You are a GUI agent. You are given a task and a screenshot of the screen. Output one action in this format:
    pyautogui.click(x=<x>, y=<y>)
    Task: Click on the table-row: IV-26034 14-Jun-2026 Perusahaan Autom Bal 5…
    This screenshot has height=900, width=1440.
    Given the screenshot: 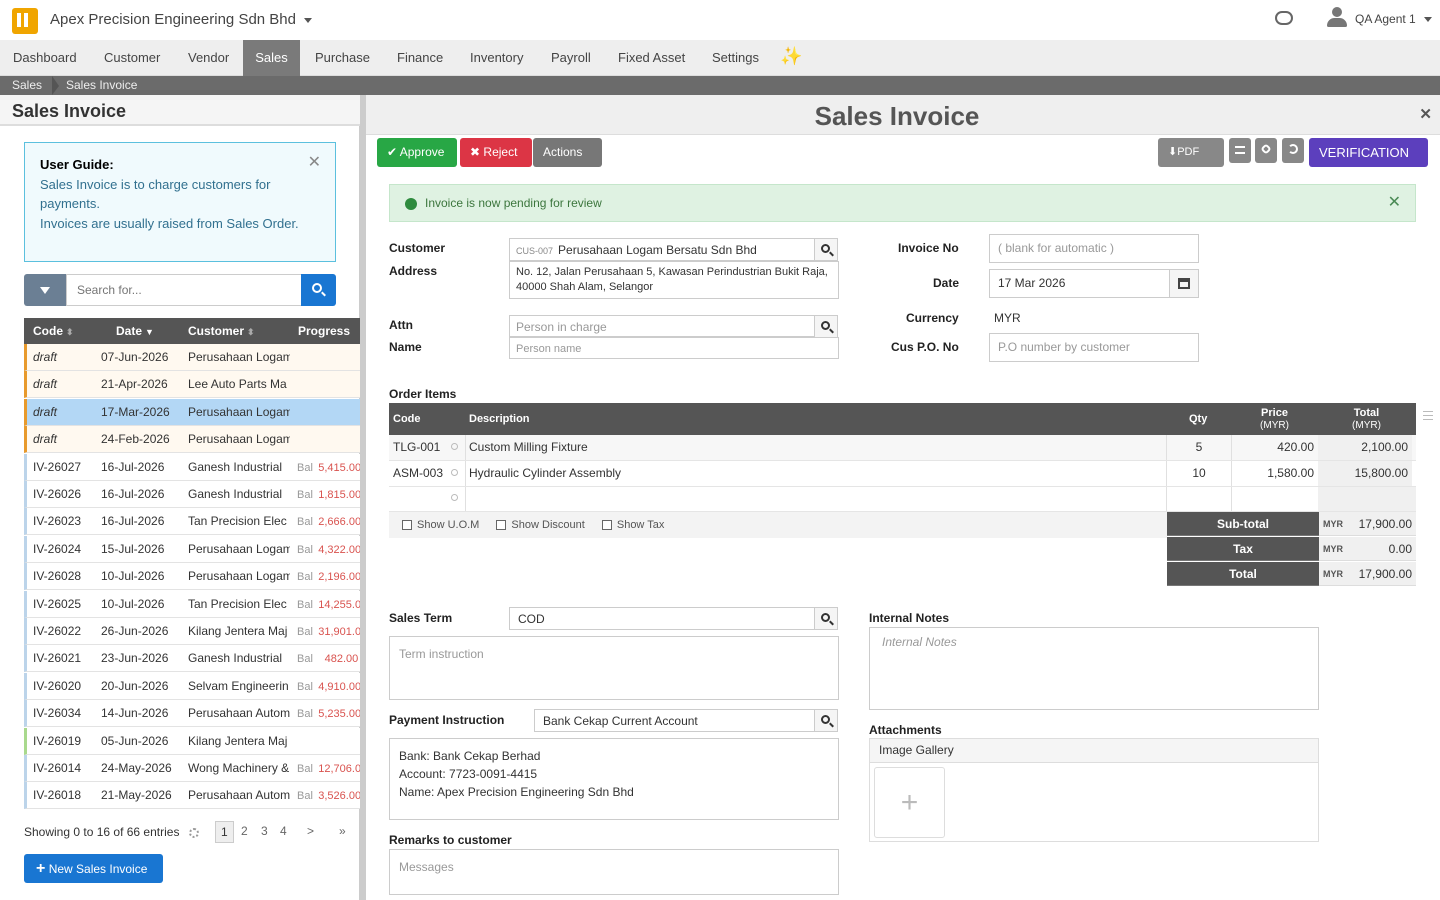 What is the action you would take?
    pyautogui.click(x=192, y=714)
    